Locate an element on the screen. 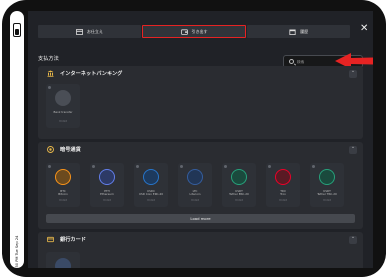 Image resolution: width=388 pixels, height=277 pixels. credit-card-icon is located at coordinates (50, 239).